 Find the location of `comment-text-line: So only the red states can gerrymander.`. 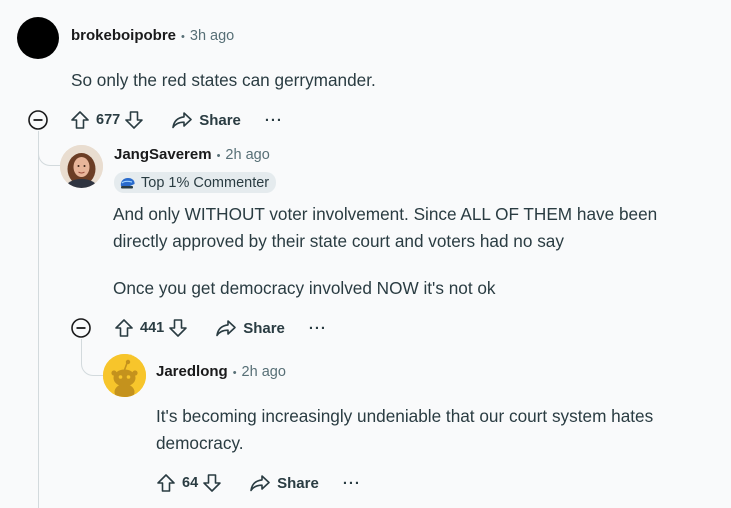

comment-text-line: So only the red states can gerrymander. is located at coordinates (223, 80).